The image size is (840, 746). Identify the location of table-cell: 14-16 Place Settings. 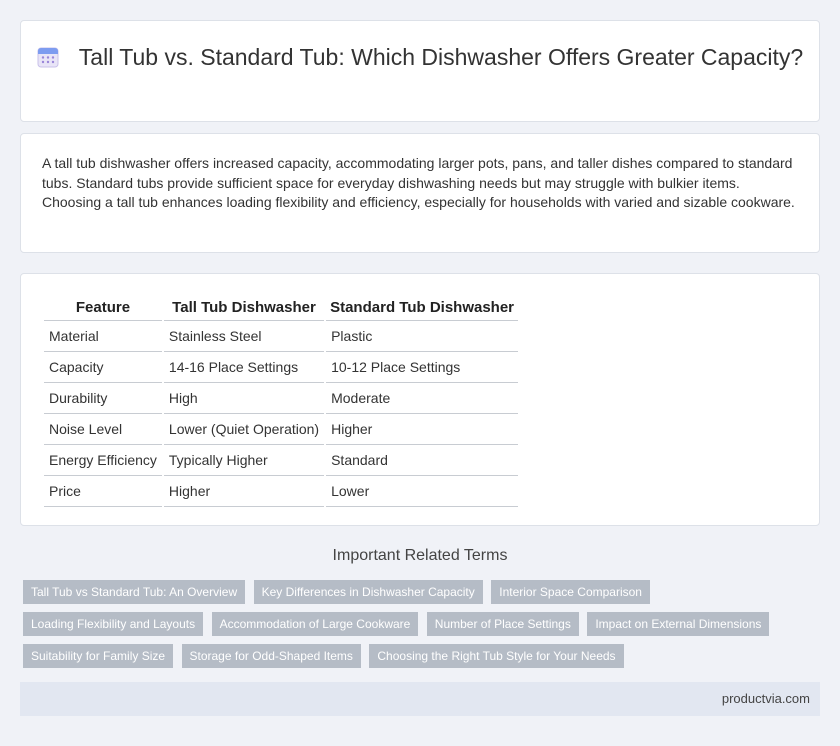
(244, 367).